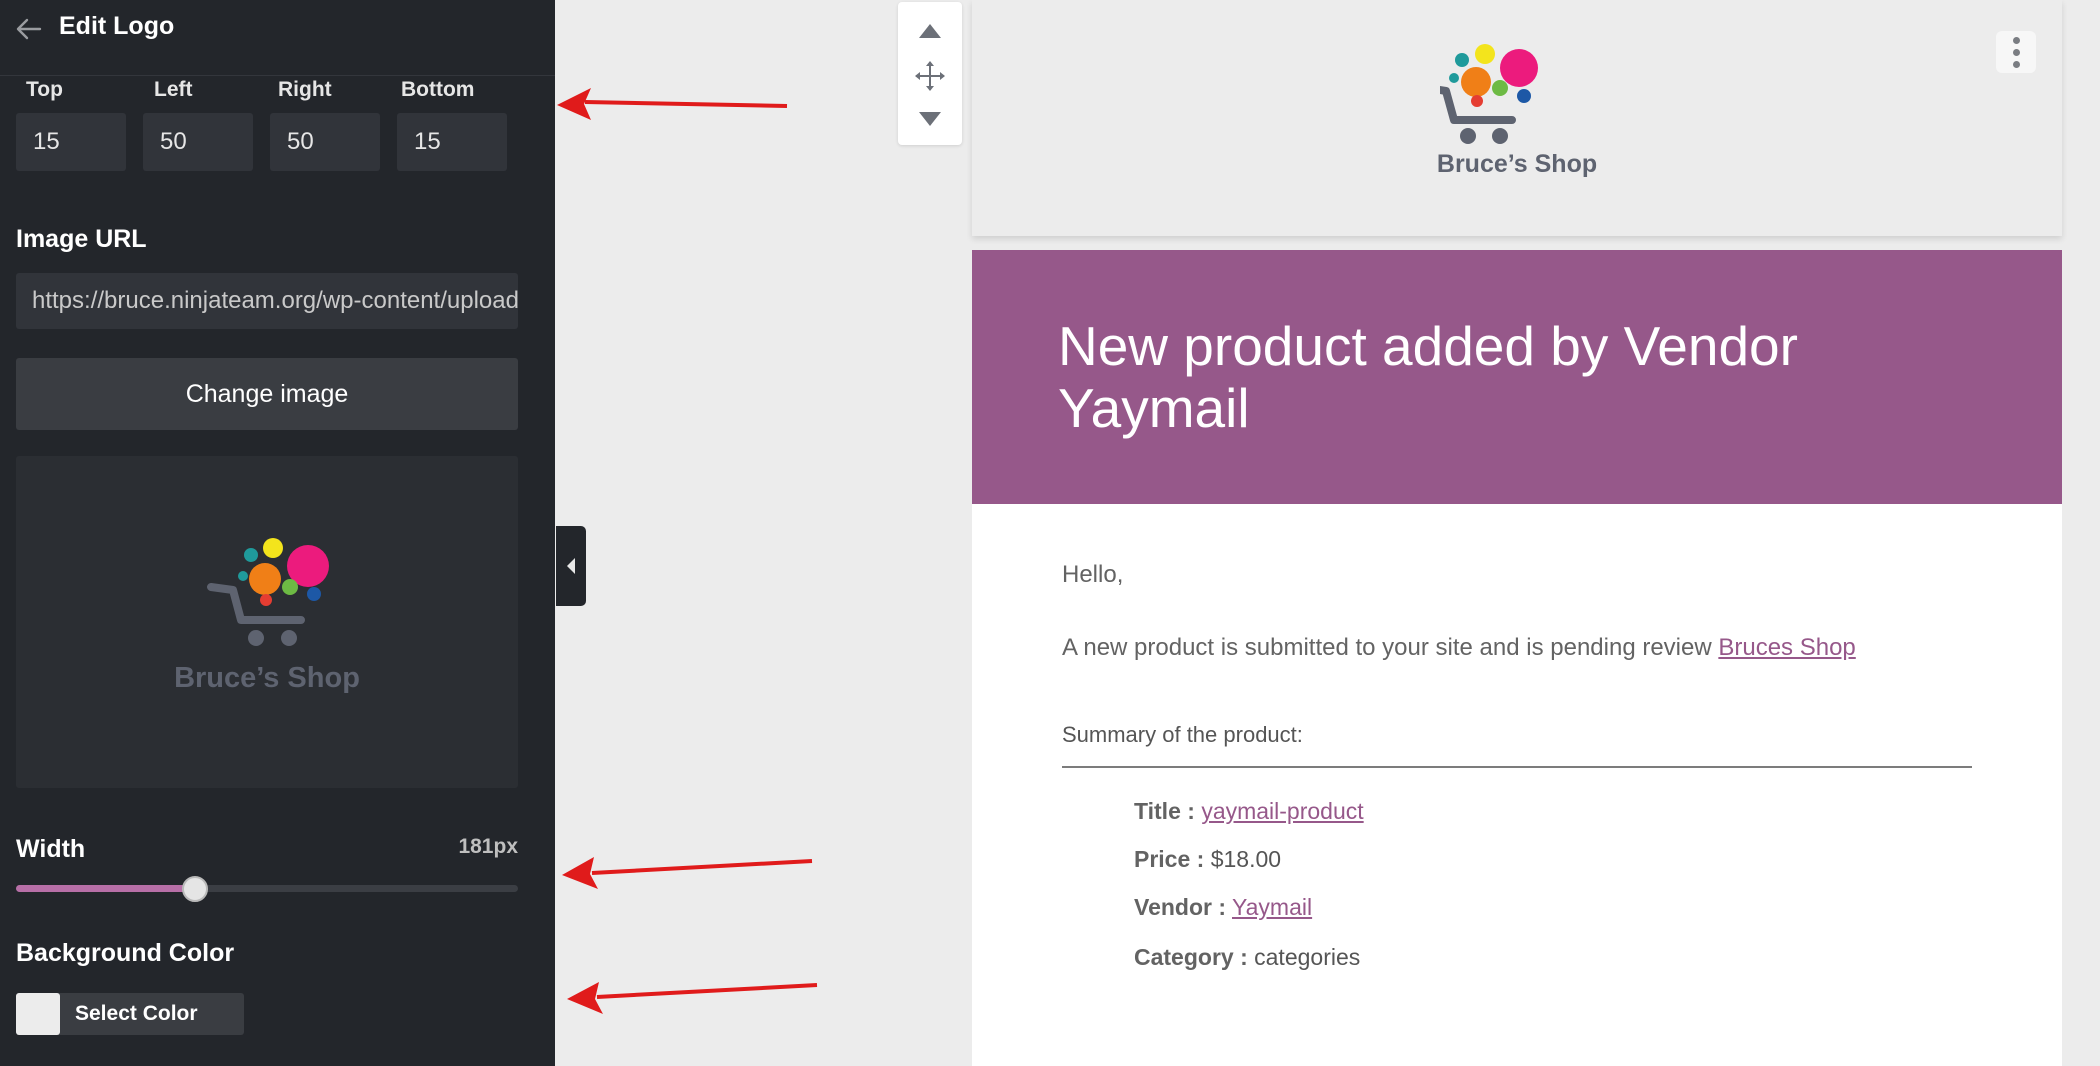 This screenshot has height=1066, width=2100. I want to click on product-title-row: Title : yaymail-product, so click(1249, 811).